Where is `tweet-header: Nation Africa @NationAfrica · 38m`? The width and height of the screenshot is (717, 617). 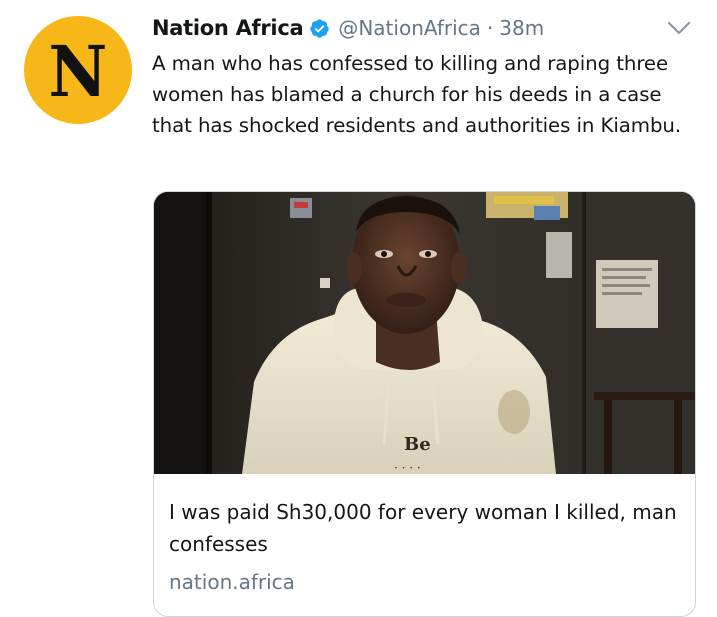
tweet-header: Nation Africa @NationAfrica · 38m is located at coordinates (348, 28).